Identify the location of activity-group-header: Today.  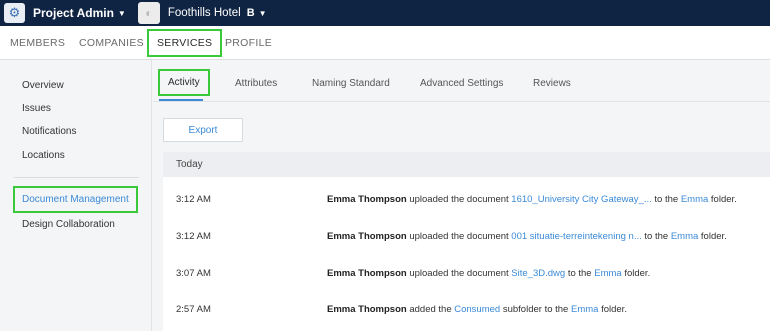
(466, 164).